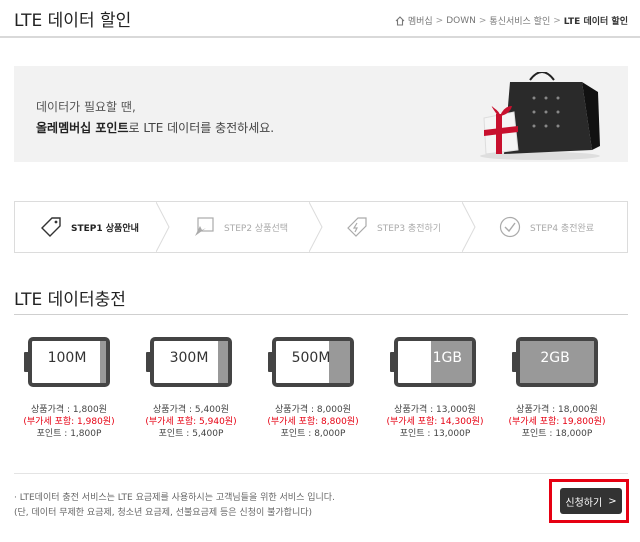 Image resolution: width=640 pixels, height=542 pixels. I want to click on footer-divider, so click(321, 473).